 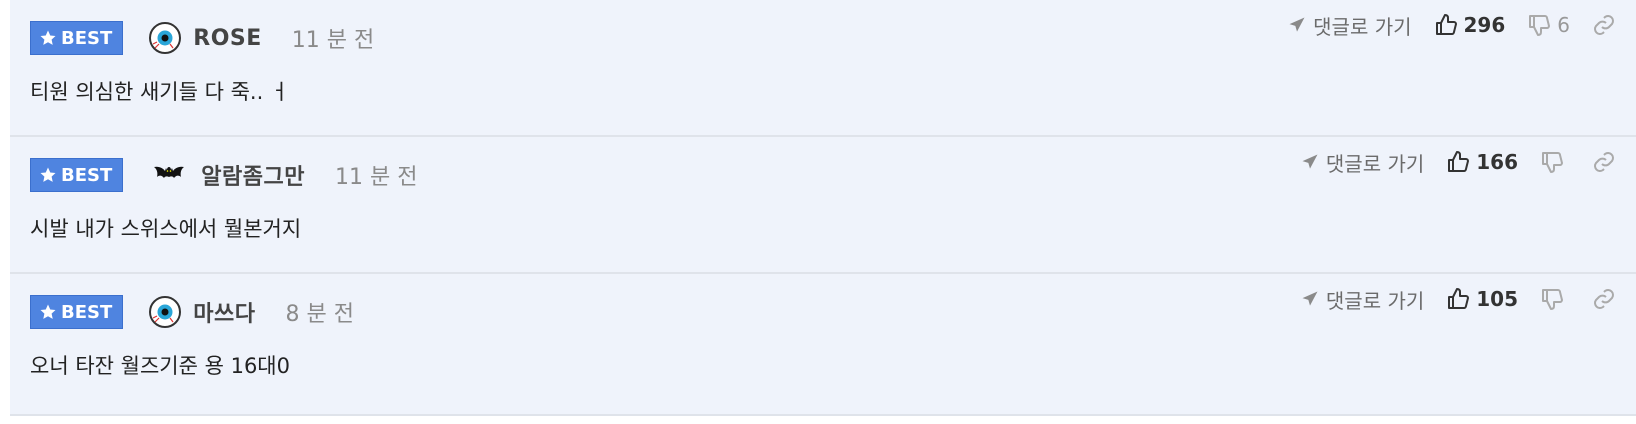 I want to click on author-nickname: 알람좀그만, so click(x=253, y=175).